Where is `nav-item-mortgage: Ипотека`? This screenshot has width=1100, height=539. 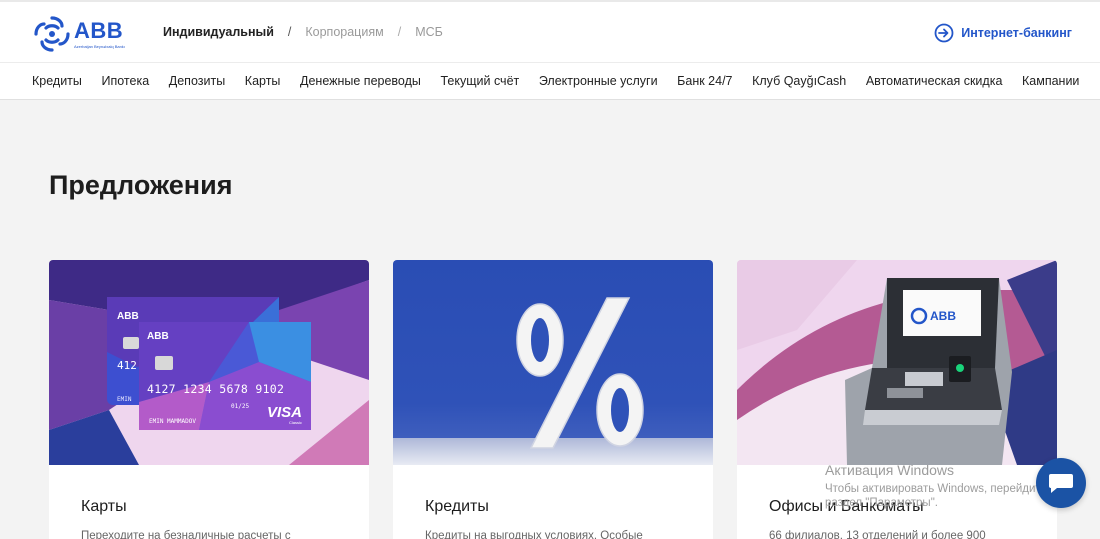 nav-item-mortgage: Ипотека is located at coordinates (126, 81).